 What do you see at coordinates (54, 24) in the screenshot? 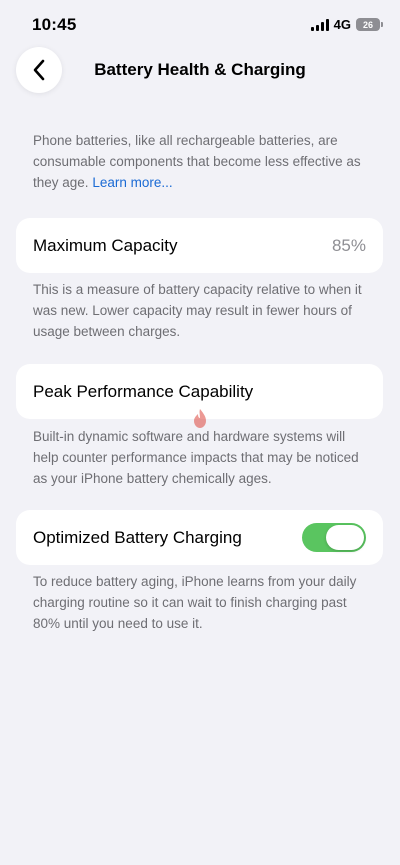
I see `status-time: 10:45` at bounding box center [54, 24].